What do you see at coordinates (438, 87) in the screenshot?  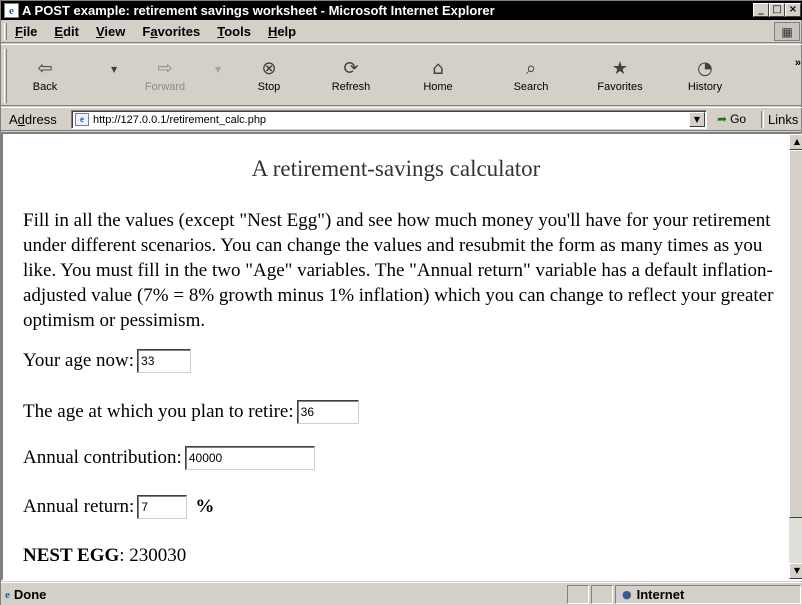 I see `home-label: Home` at bounding box center [438, 87].